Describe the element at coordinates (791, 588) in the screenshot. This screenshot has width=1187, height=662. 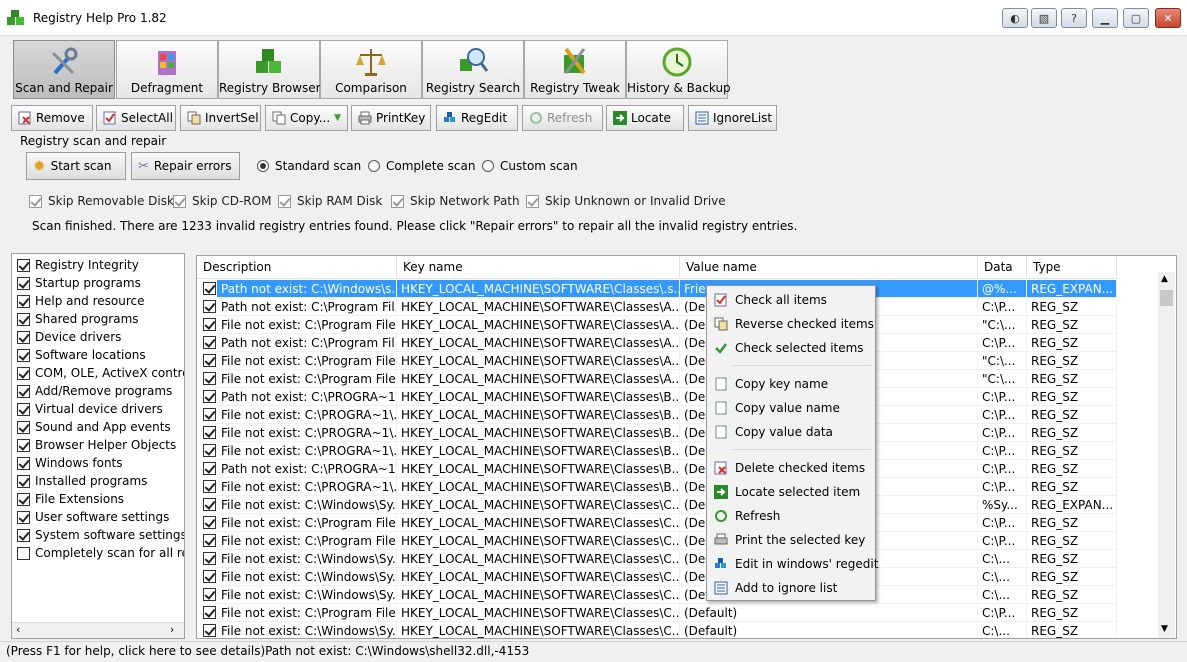
I see `menu-item-add-to-ignore-list: Add to ignore list` at that location.